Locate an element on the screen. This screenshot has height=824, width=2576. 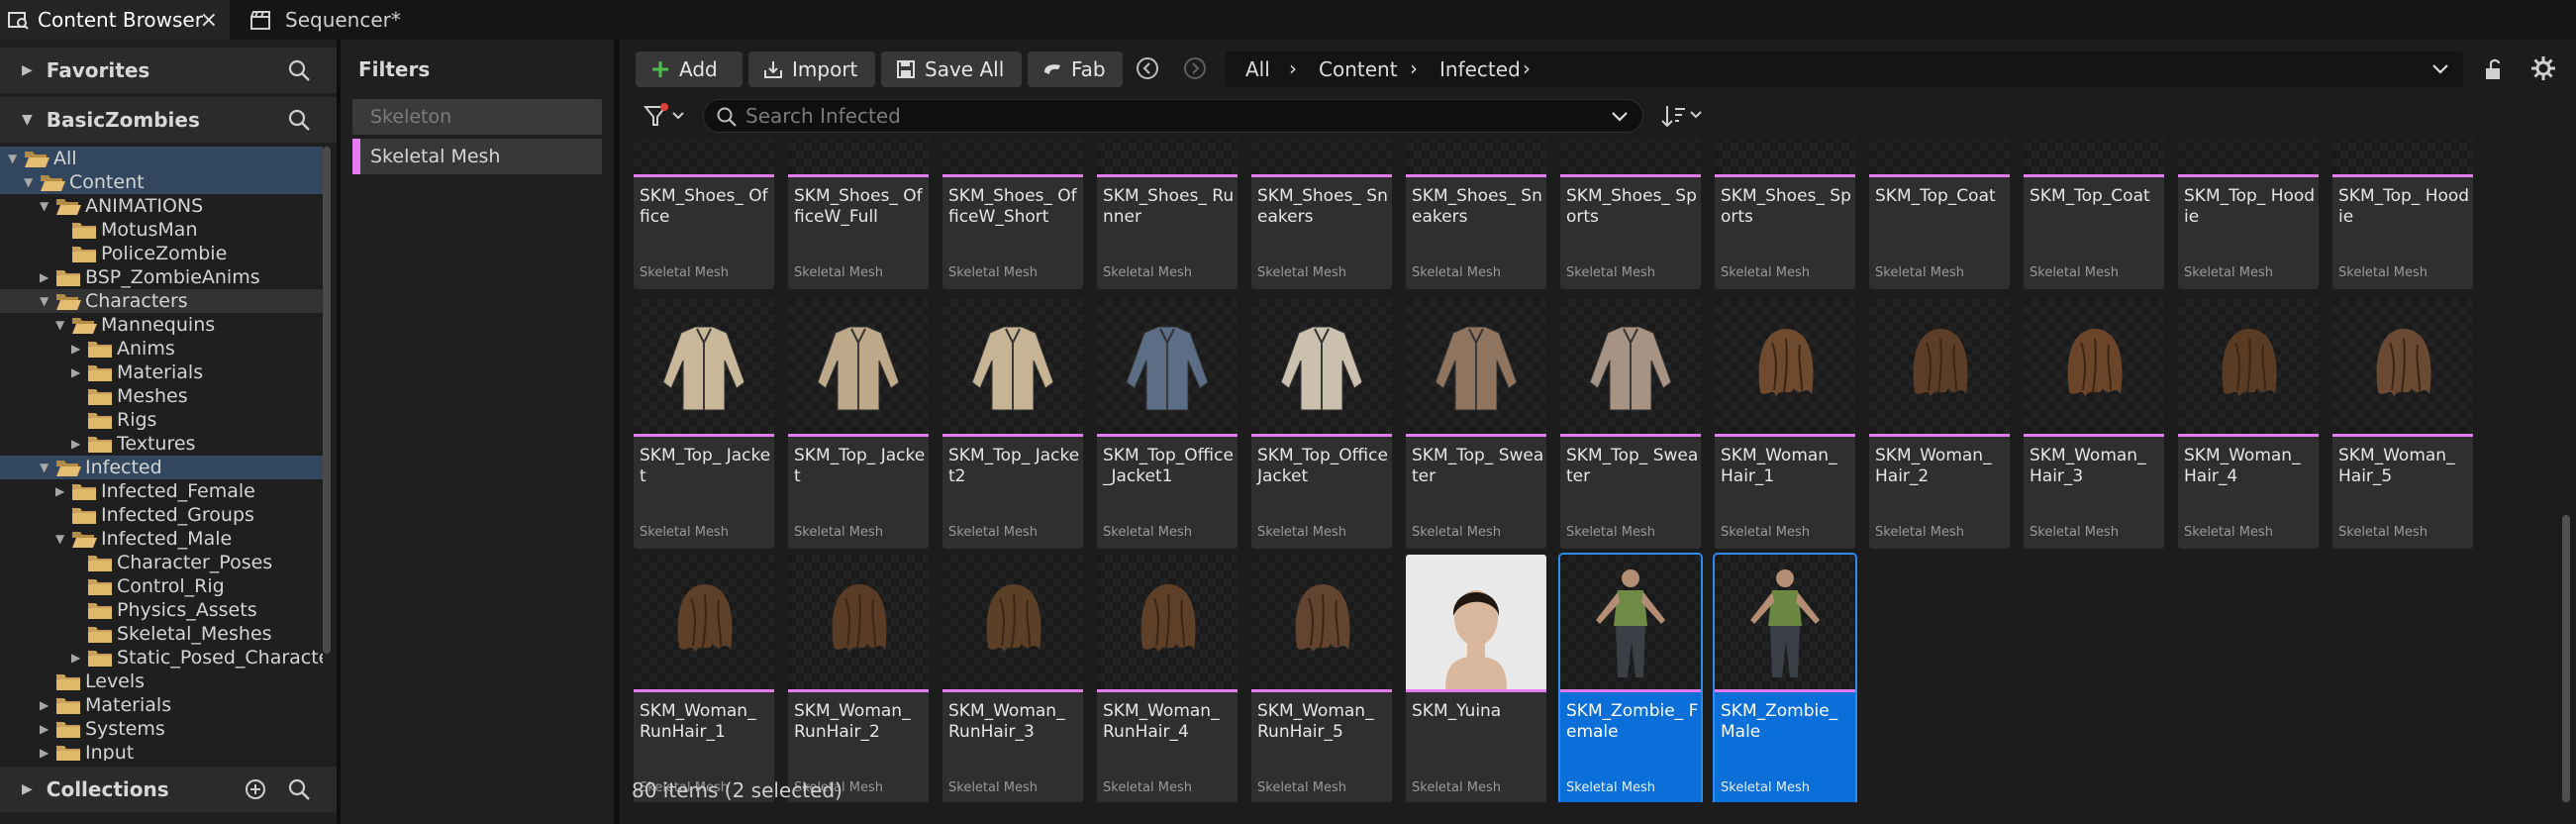
asset-tile: SKM_Shoes_ OfficeW_Full Skeletal Mesh is located at coordinates (858, 214).